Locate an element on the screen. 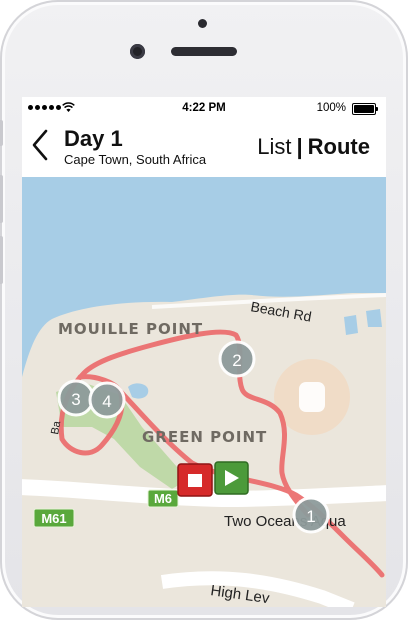 This screenshot has height=620, width=408. play-button is located at coordinates (231, 478).